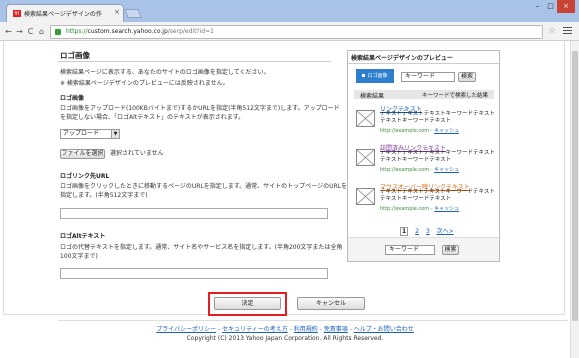 The width and height of the screenshot is (579, 358). I want to click on preview-search-input: キーワード, so click(428, 77).